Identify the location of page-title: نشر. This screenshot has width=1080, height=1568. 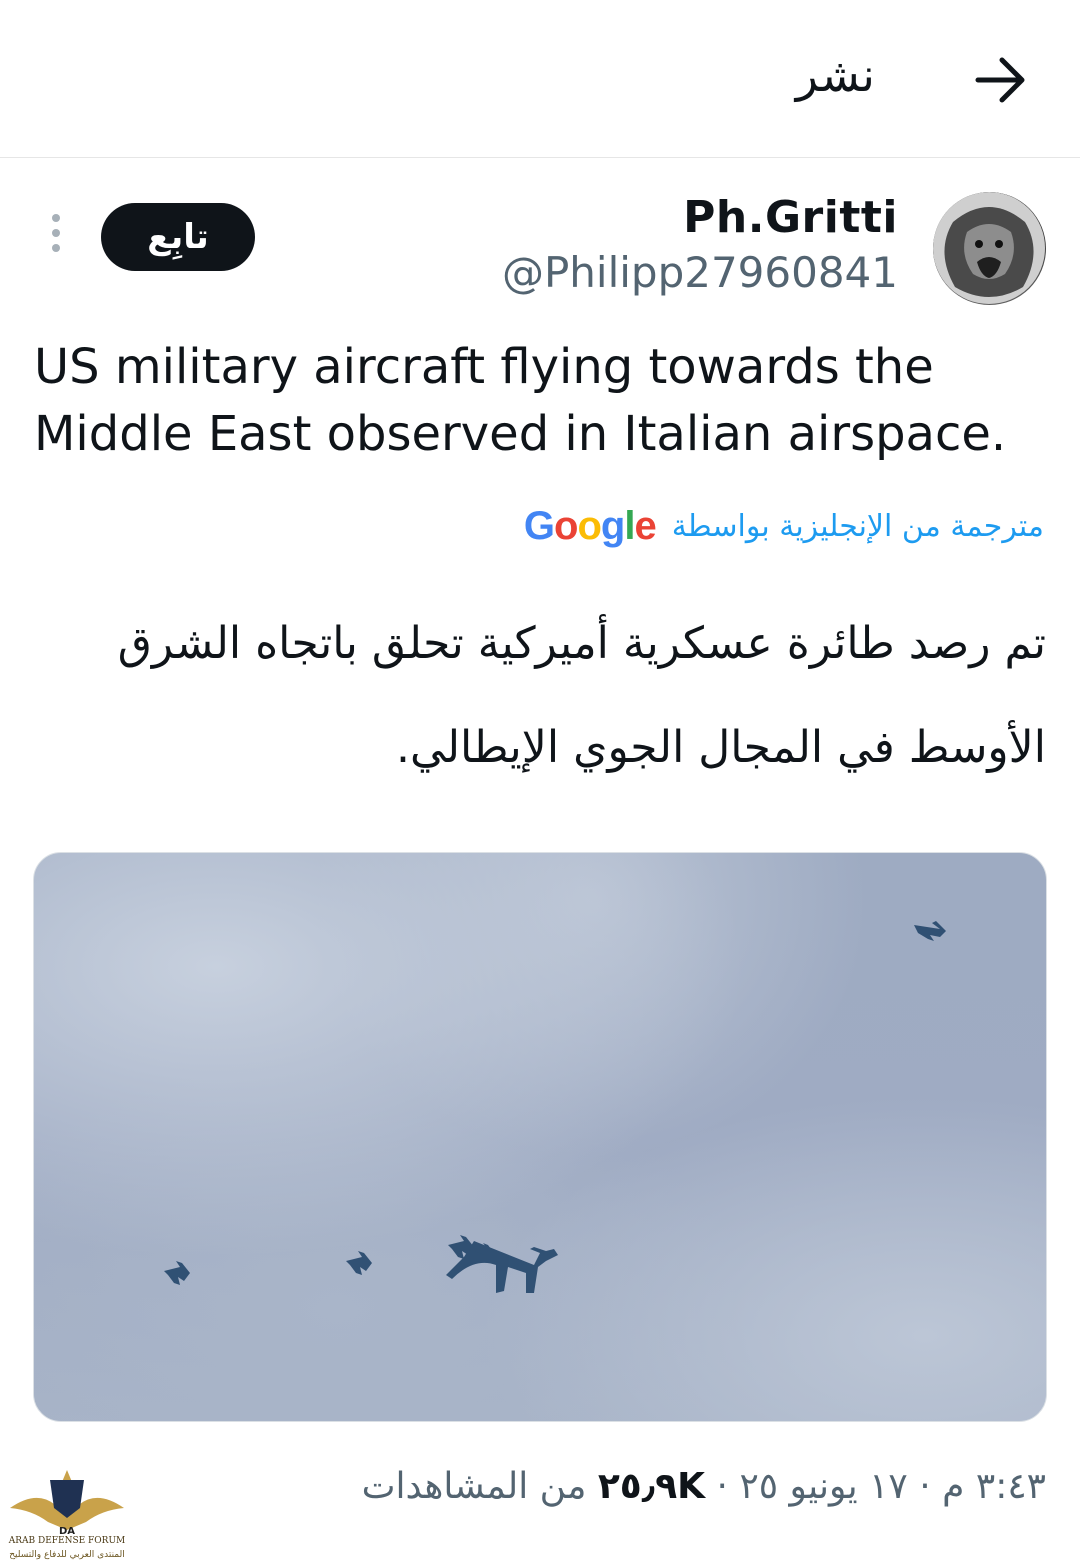
(835, 75).